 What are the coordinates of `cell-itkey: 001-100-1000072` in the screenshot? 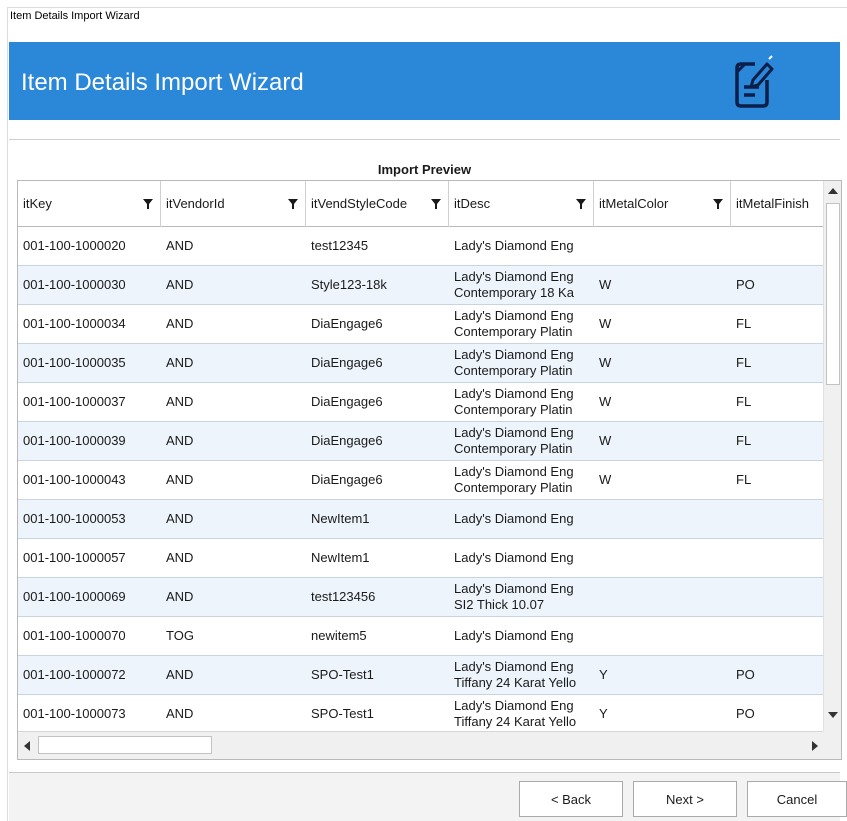 It's located at (89, 675).